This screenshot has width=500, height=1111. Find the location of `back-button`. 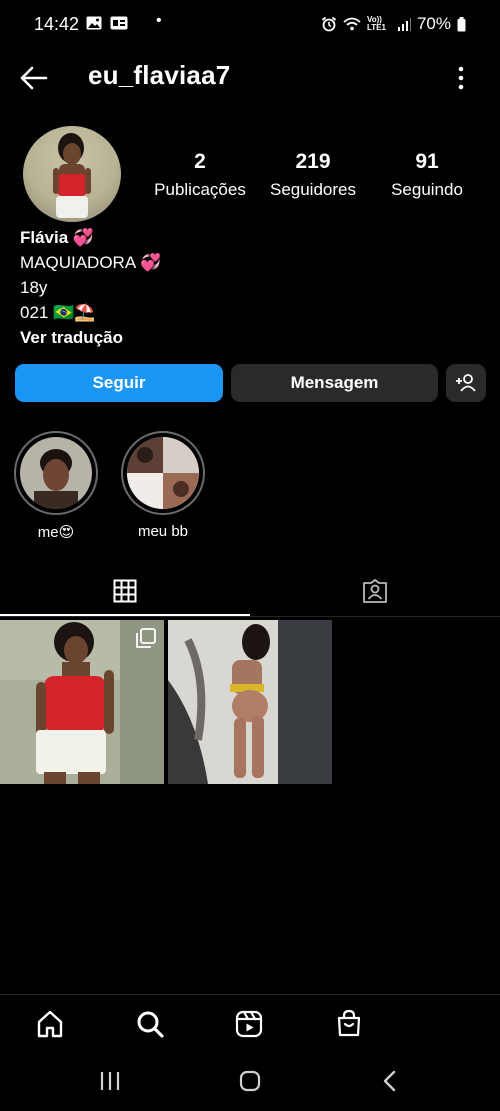

back-button is located at coordinates (34, 78).